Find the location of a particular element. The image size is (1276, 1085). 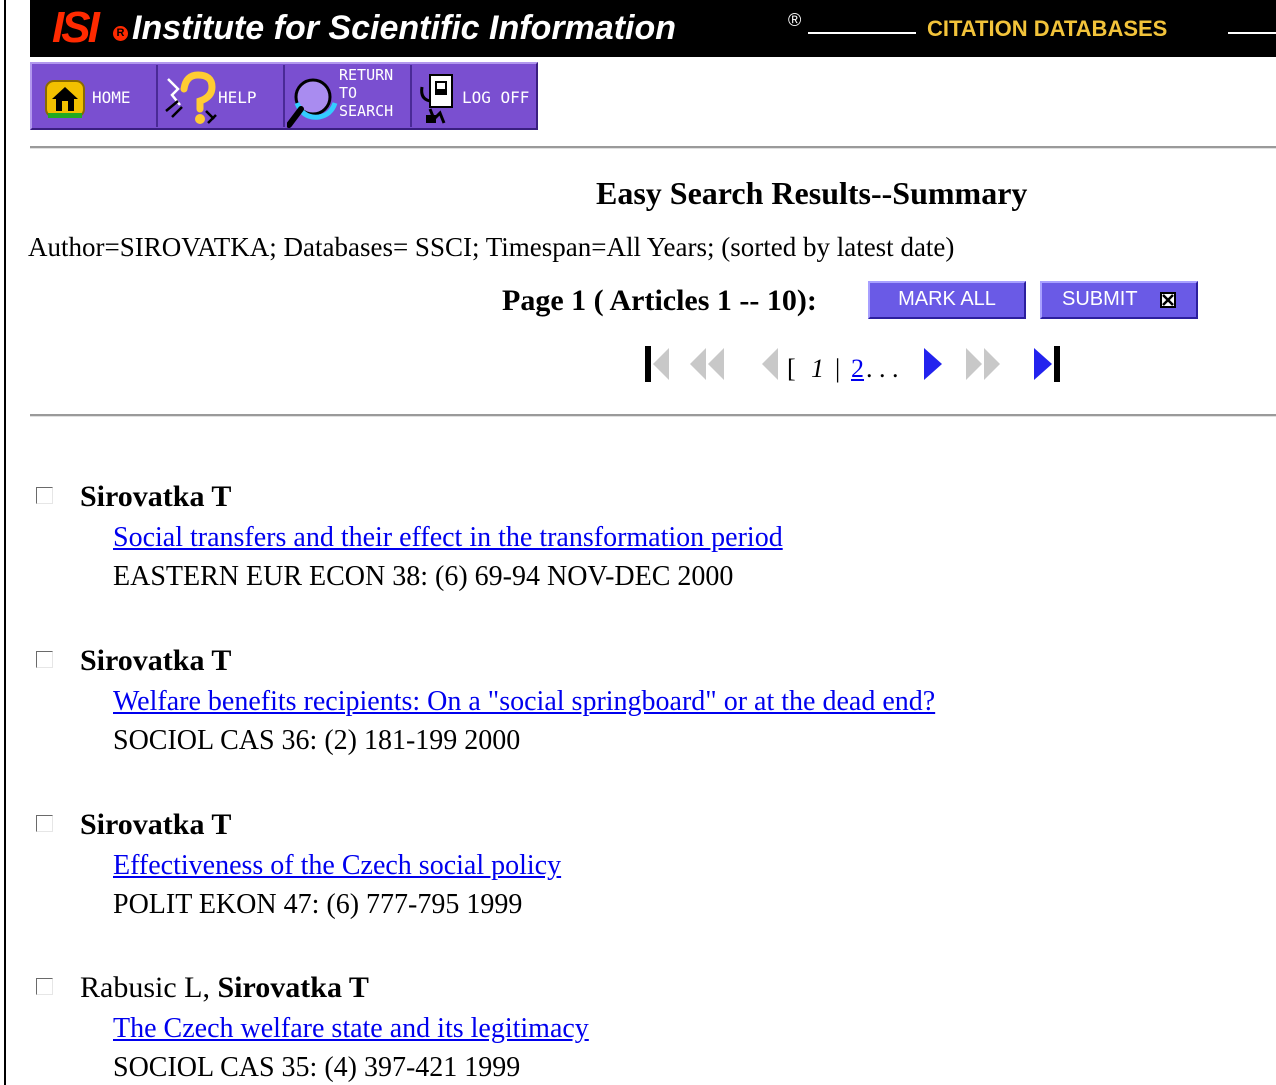

home-button: HOME is located at coordinates (95, 96).